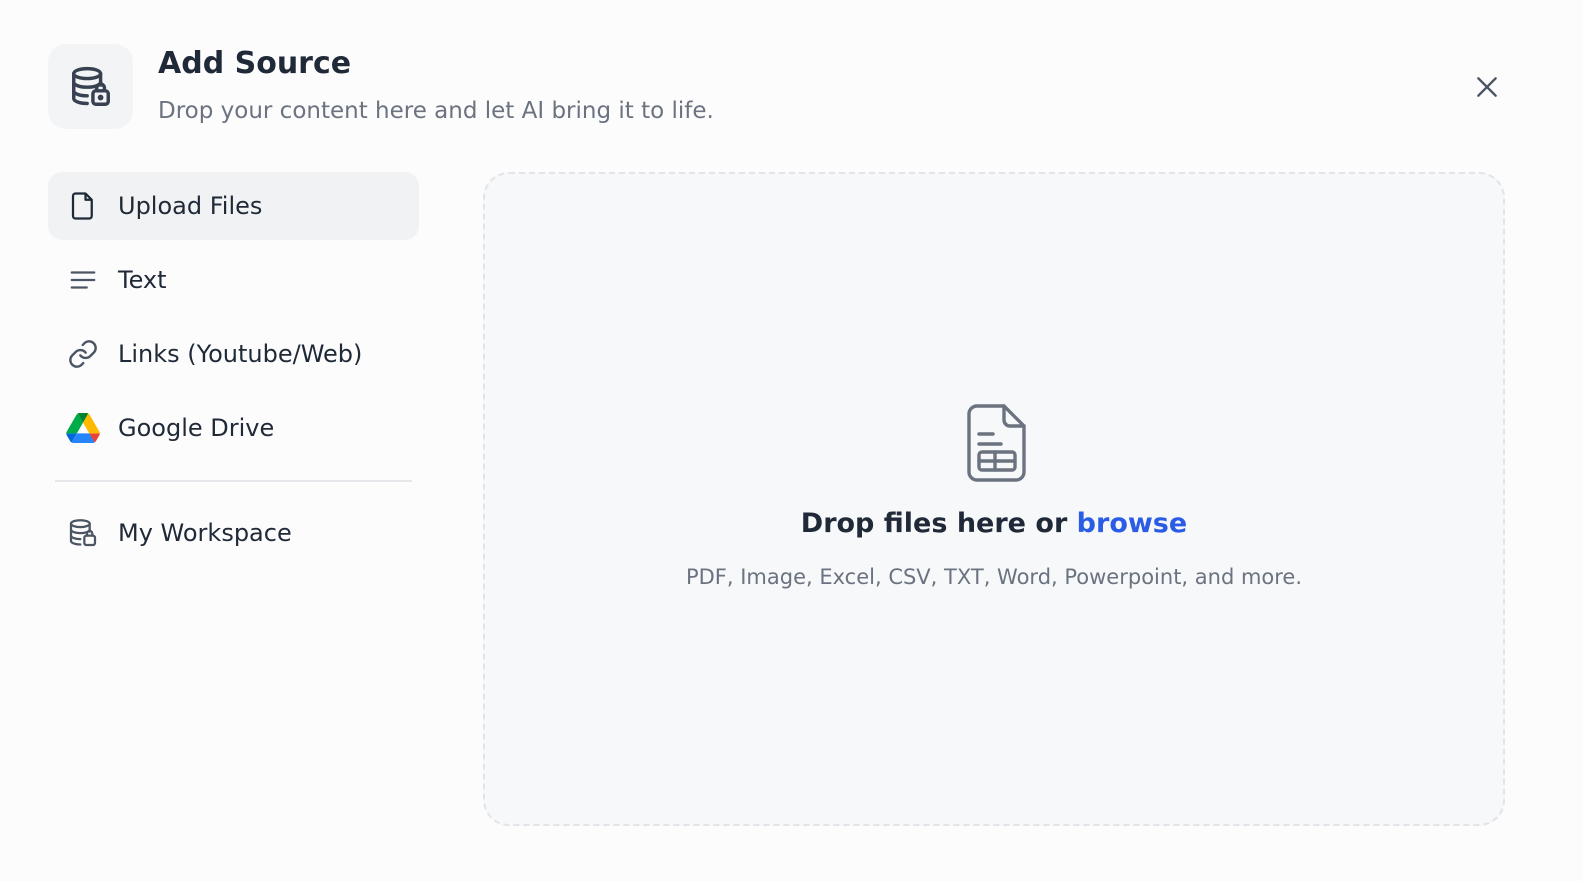 The width and height of the screenshot is (1583, 881). What do you see at coordinates (1132, 523) in the screenshot?
I see `browse-link: browse` at bounding box center [1132, 523].